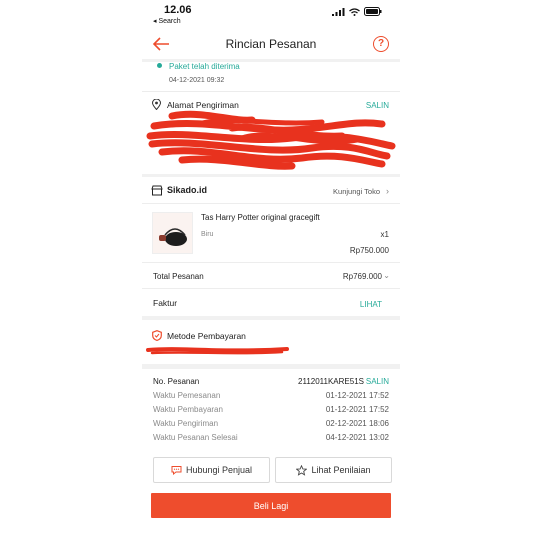 This screenshot has width=543, height=543. Describe the element at coordinates (178, 276) in the screenshot. I see `total-label: Total Pesanan` at that location.